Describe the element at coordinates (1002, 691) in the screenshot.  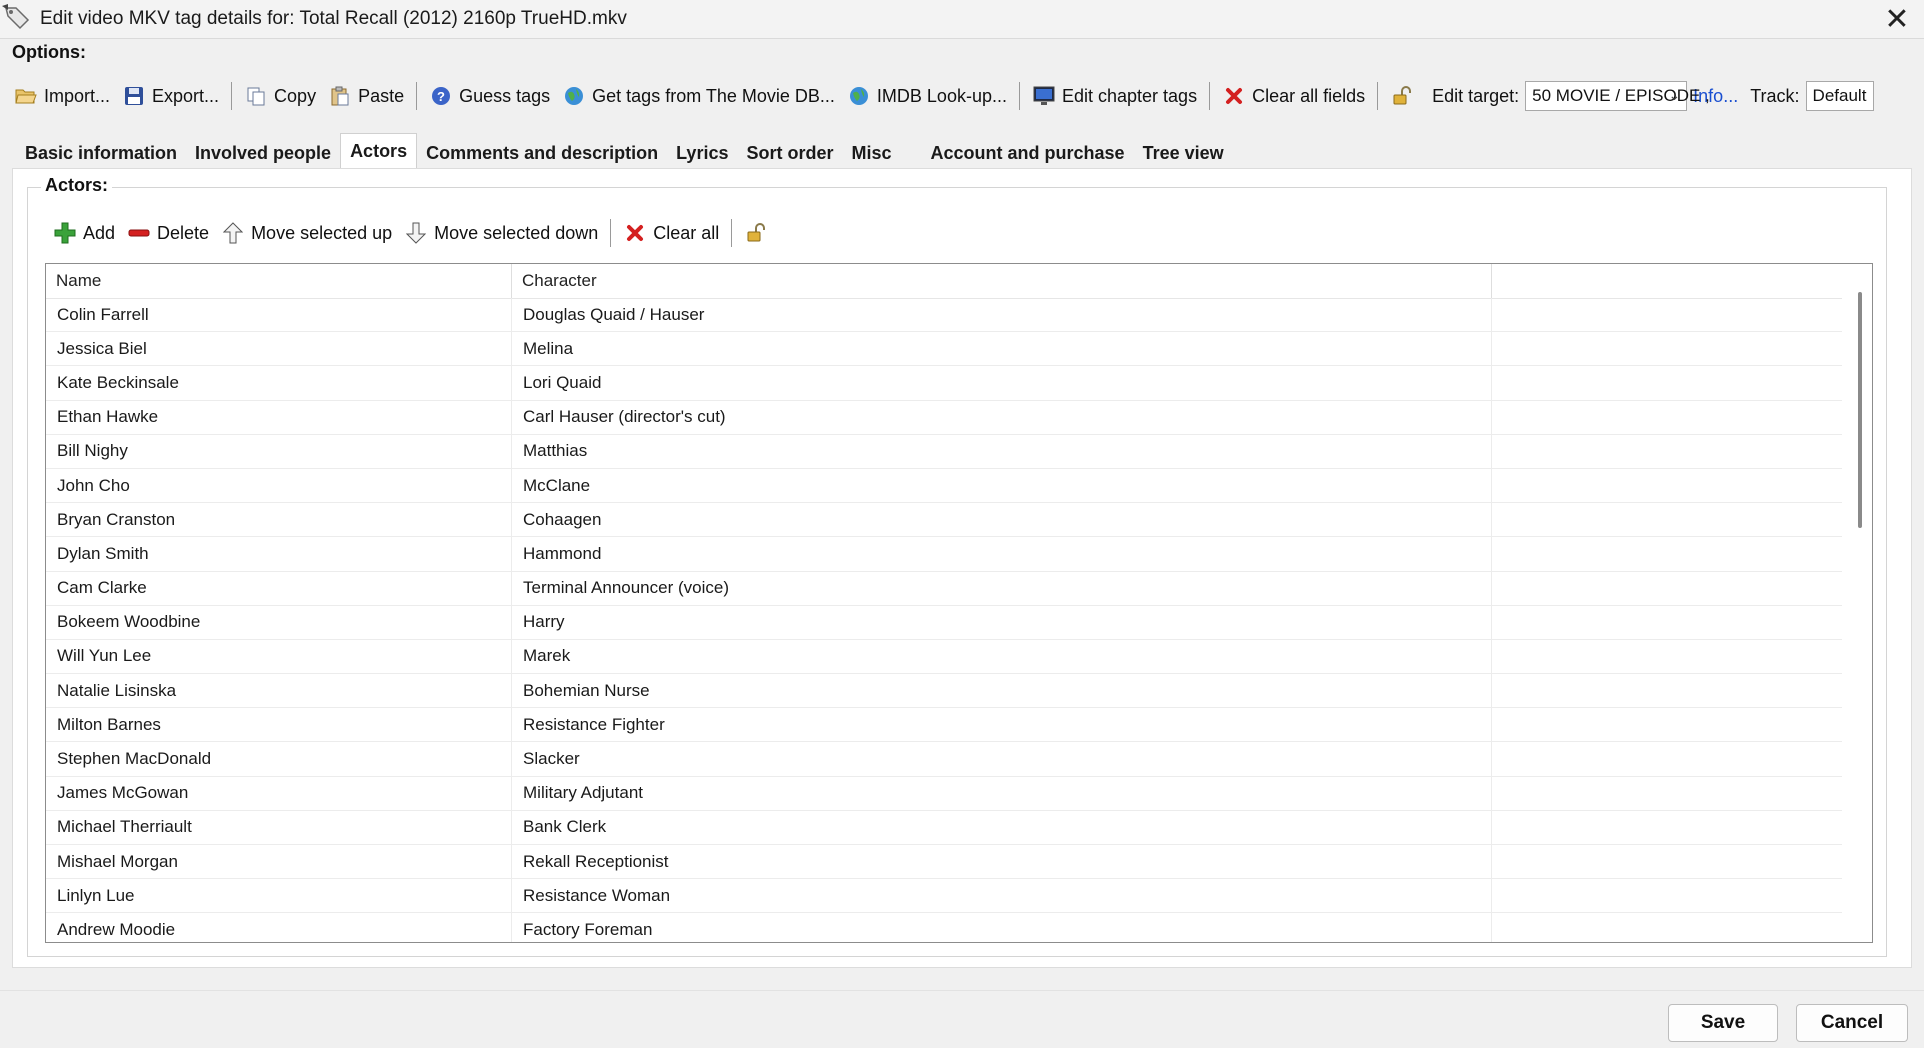
I see `actor-character-cell: Bohemian Nurse` at that location.